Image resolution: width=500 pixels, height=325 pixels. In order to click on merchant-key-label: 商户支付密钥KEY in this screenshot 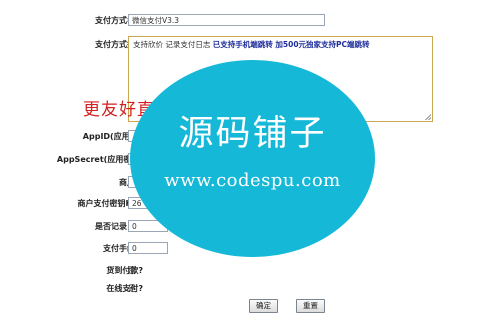, I will do `click(110, 203)`.